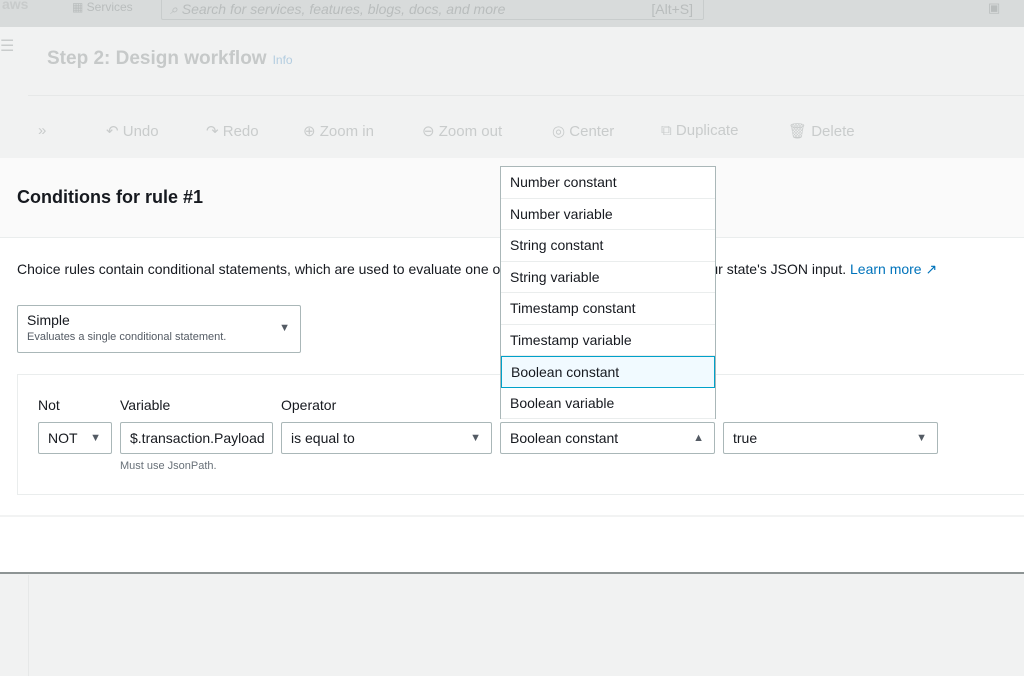  What do you see at coordinates (608, 214) in the screenshot?
I see `option-number-variable: Number variable` at bounding box center [608, 214].